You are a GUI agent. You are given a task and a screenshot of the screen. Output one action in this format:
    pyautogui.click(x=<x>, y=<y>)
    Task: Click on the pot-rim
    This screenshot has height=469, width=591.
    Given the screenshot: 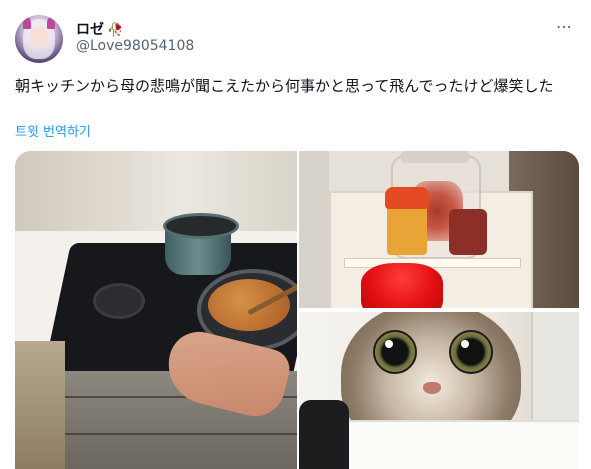 What is the action you would take?
    pyautogui.click(x=201, y=226)
    